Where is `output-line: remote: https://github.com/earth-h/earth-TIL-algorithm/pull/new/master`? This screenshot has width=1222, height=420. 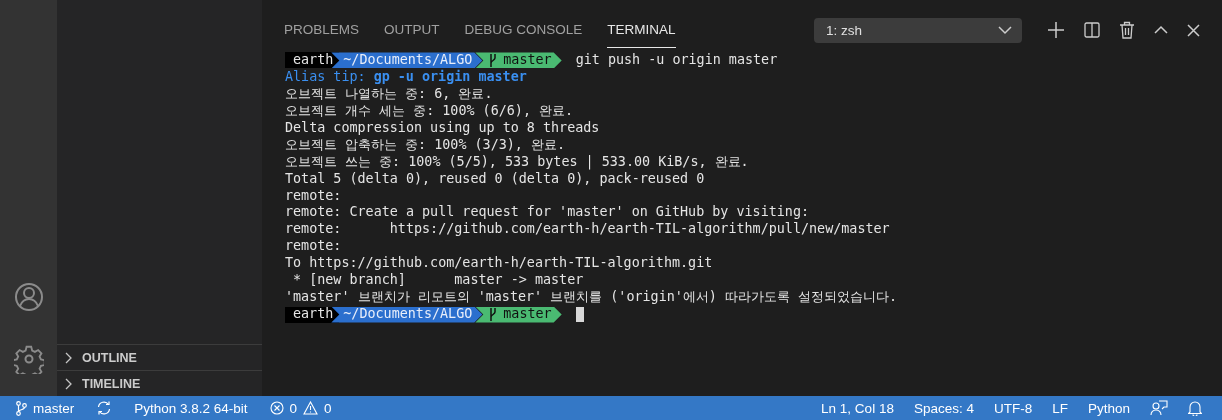 output-line: remote: https://github.com/earth-h/earth-TIL-algorithm/pull/new/master is located at coordinates (587, 230).